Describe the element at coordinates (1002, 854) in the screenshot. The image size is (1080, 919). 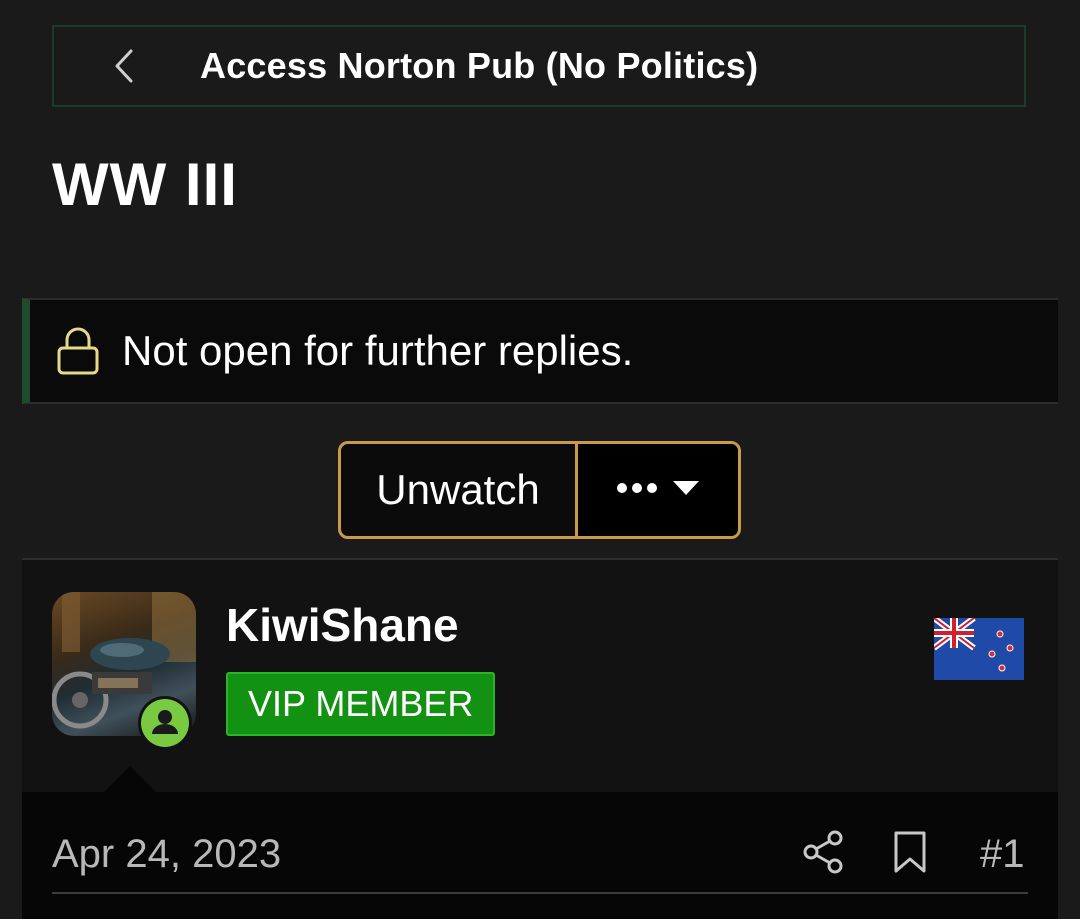
I see `post-number-link: #1` at that location.